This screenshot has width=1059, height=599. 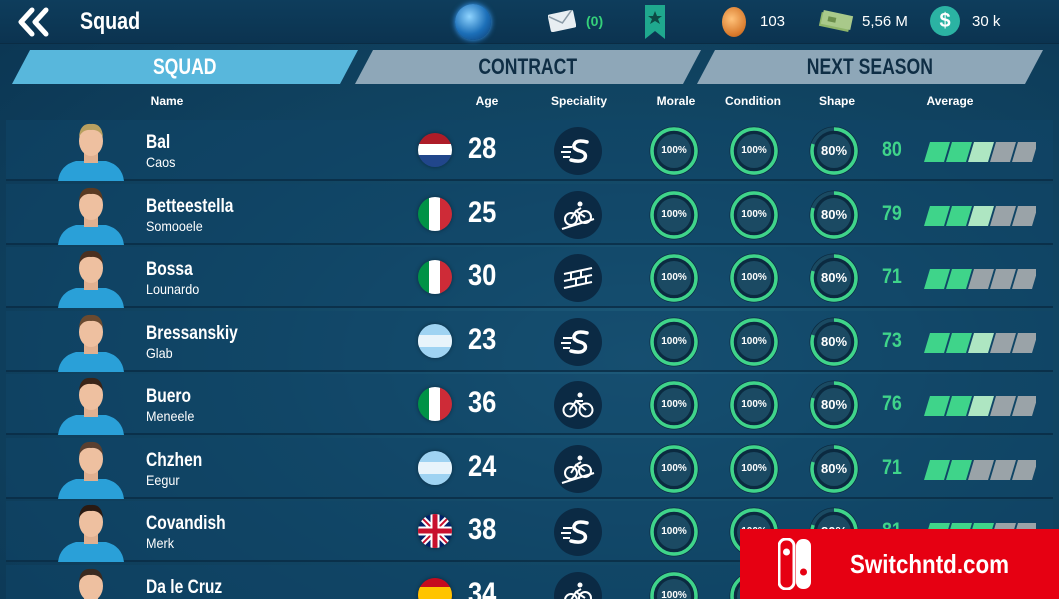 What do you see at coordinates (837, 101) in the screenshot?
I see `column-header-shape: Shape` at bounding box center [837, 101].